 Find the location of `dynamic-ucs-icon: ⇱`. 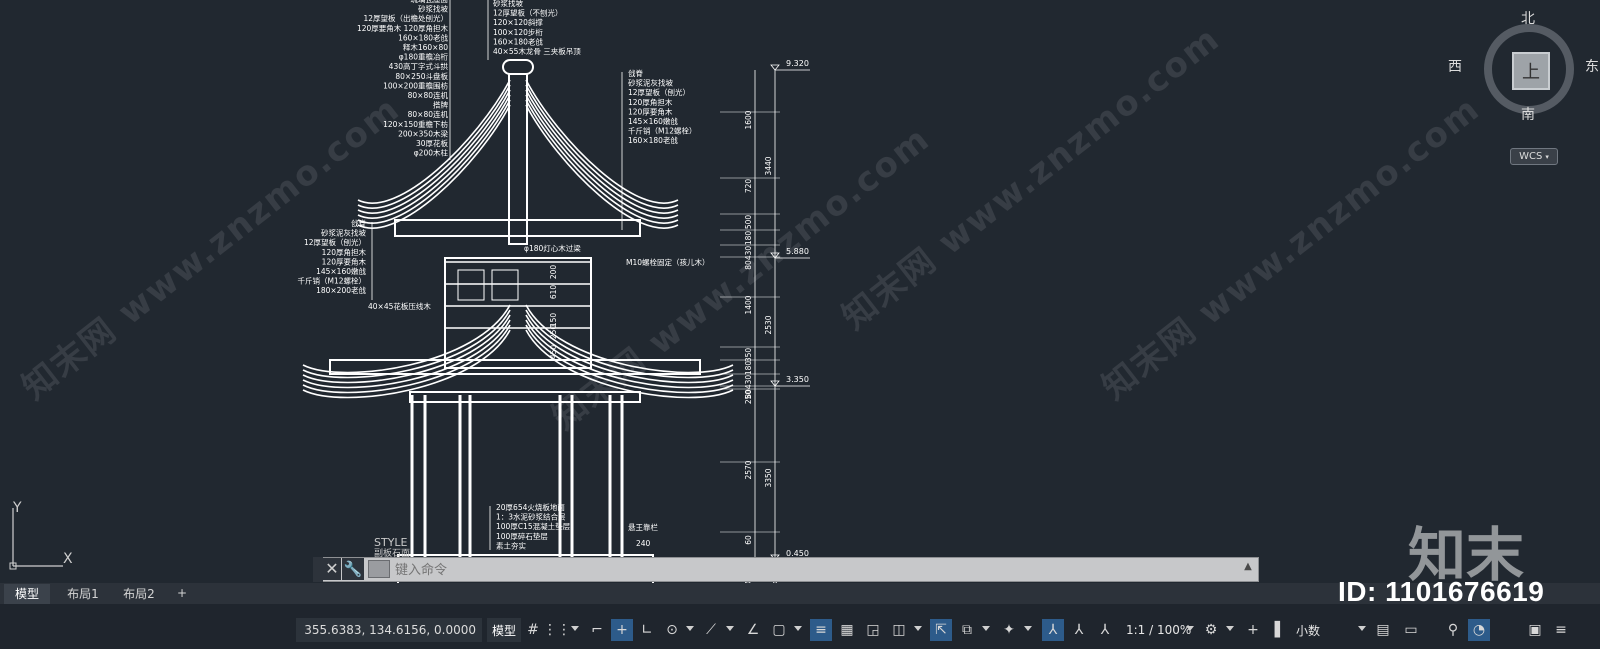

dynamic-ucs-icon: ⇱ is located at coordinates (941, 630).